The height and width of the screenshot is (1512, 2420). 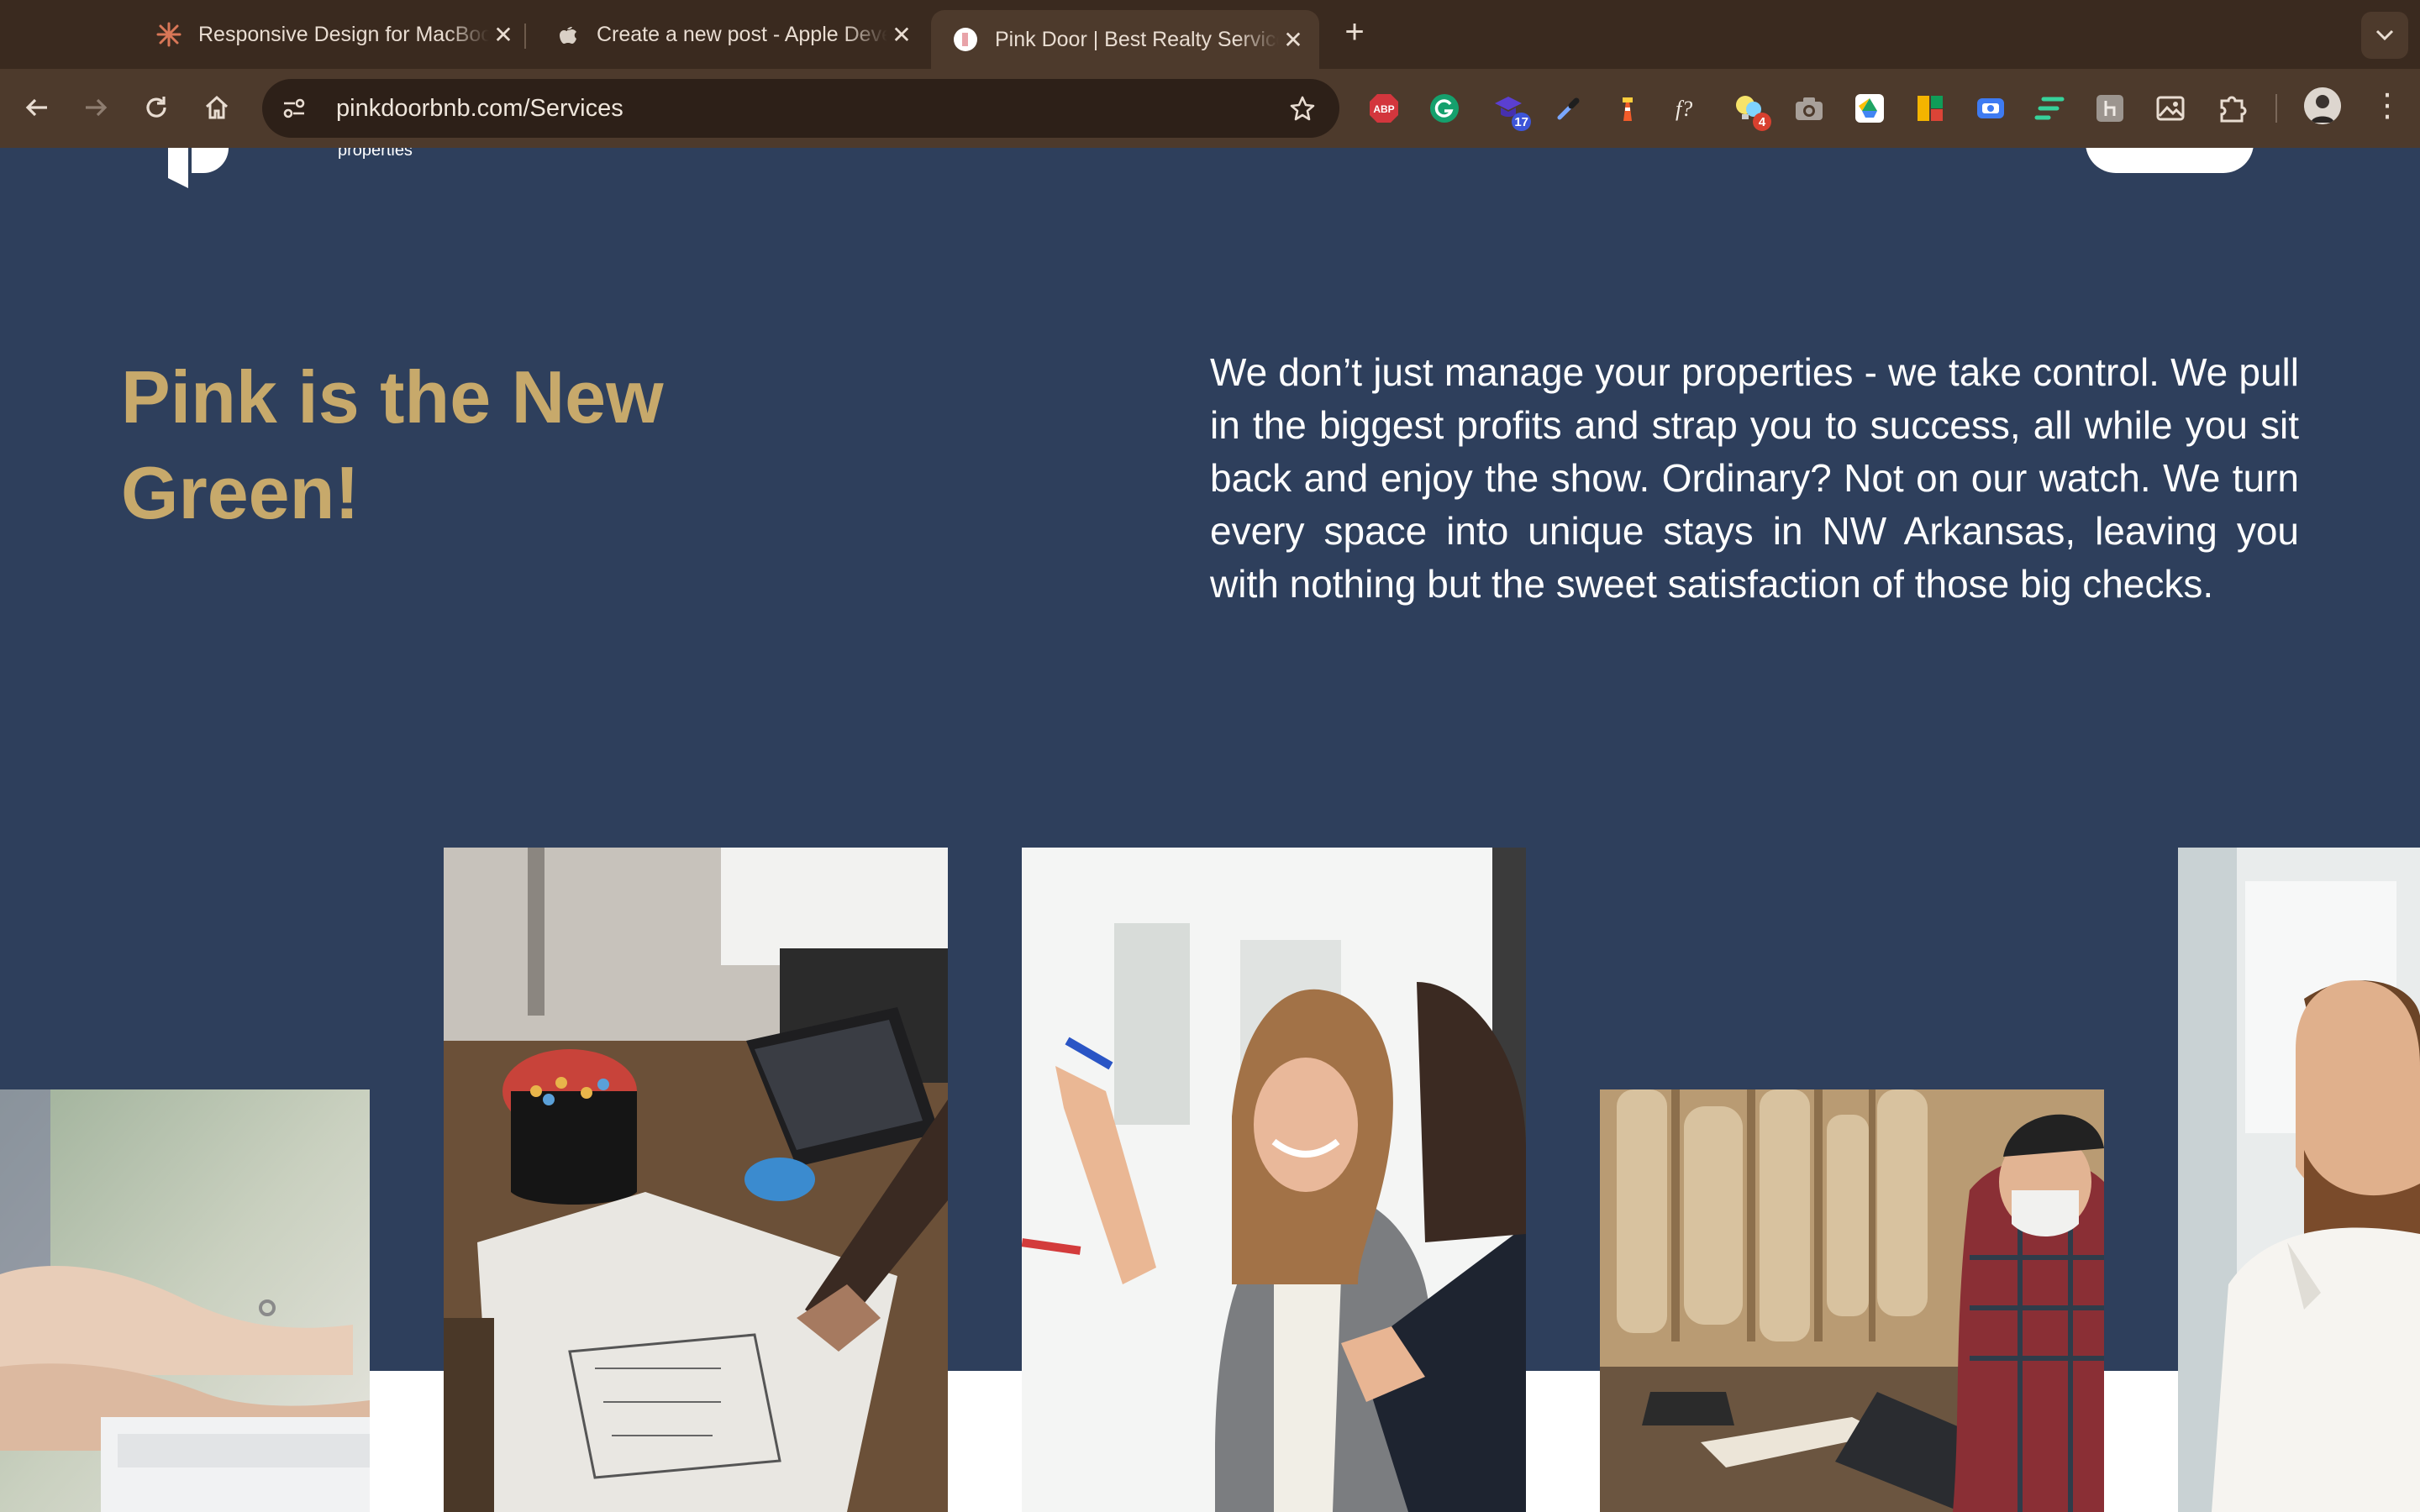 I want to click on camera-icon, so click(x=1809, y=108).